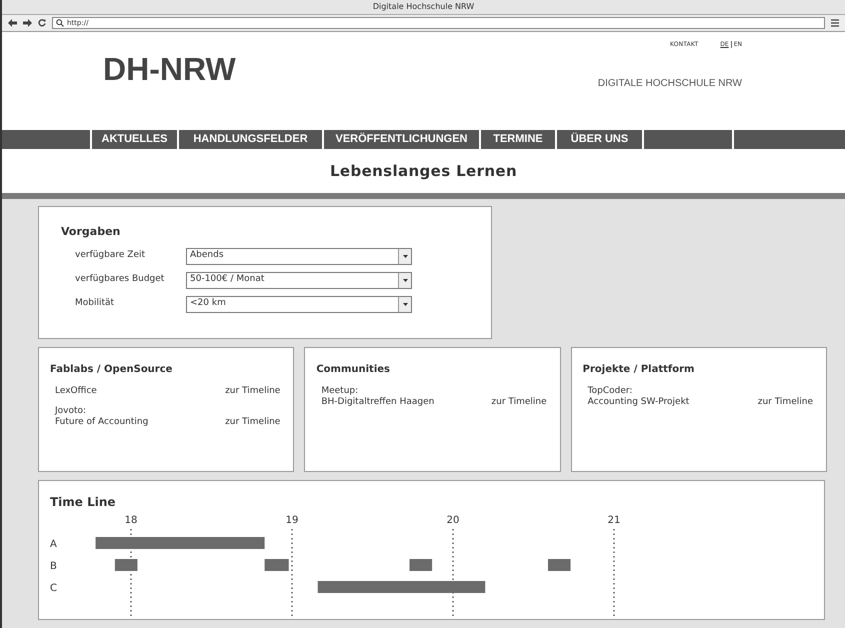 Image resolution: width=845 pixels, height=628 pixels. I want to click on tick-label: 21, so click(614, 520).